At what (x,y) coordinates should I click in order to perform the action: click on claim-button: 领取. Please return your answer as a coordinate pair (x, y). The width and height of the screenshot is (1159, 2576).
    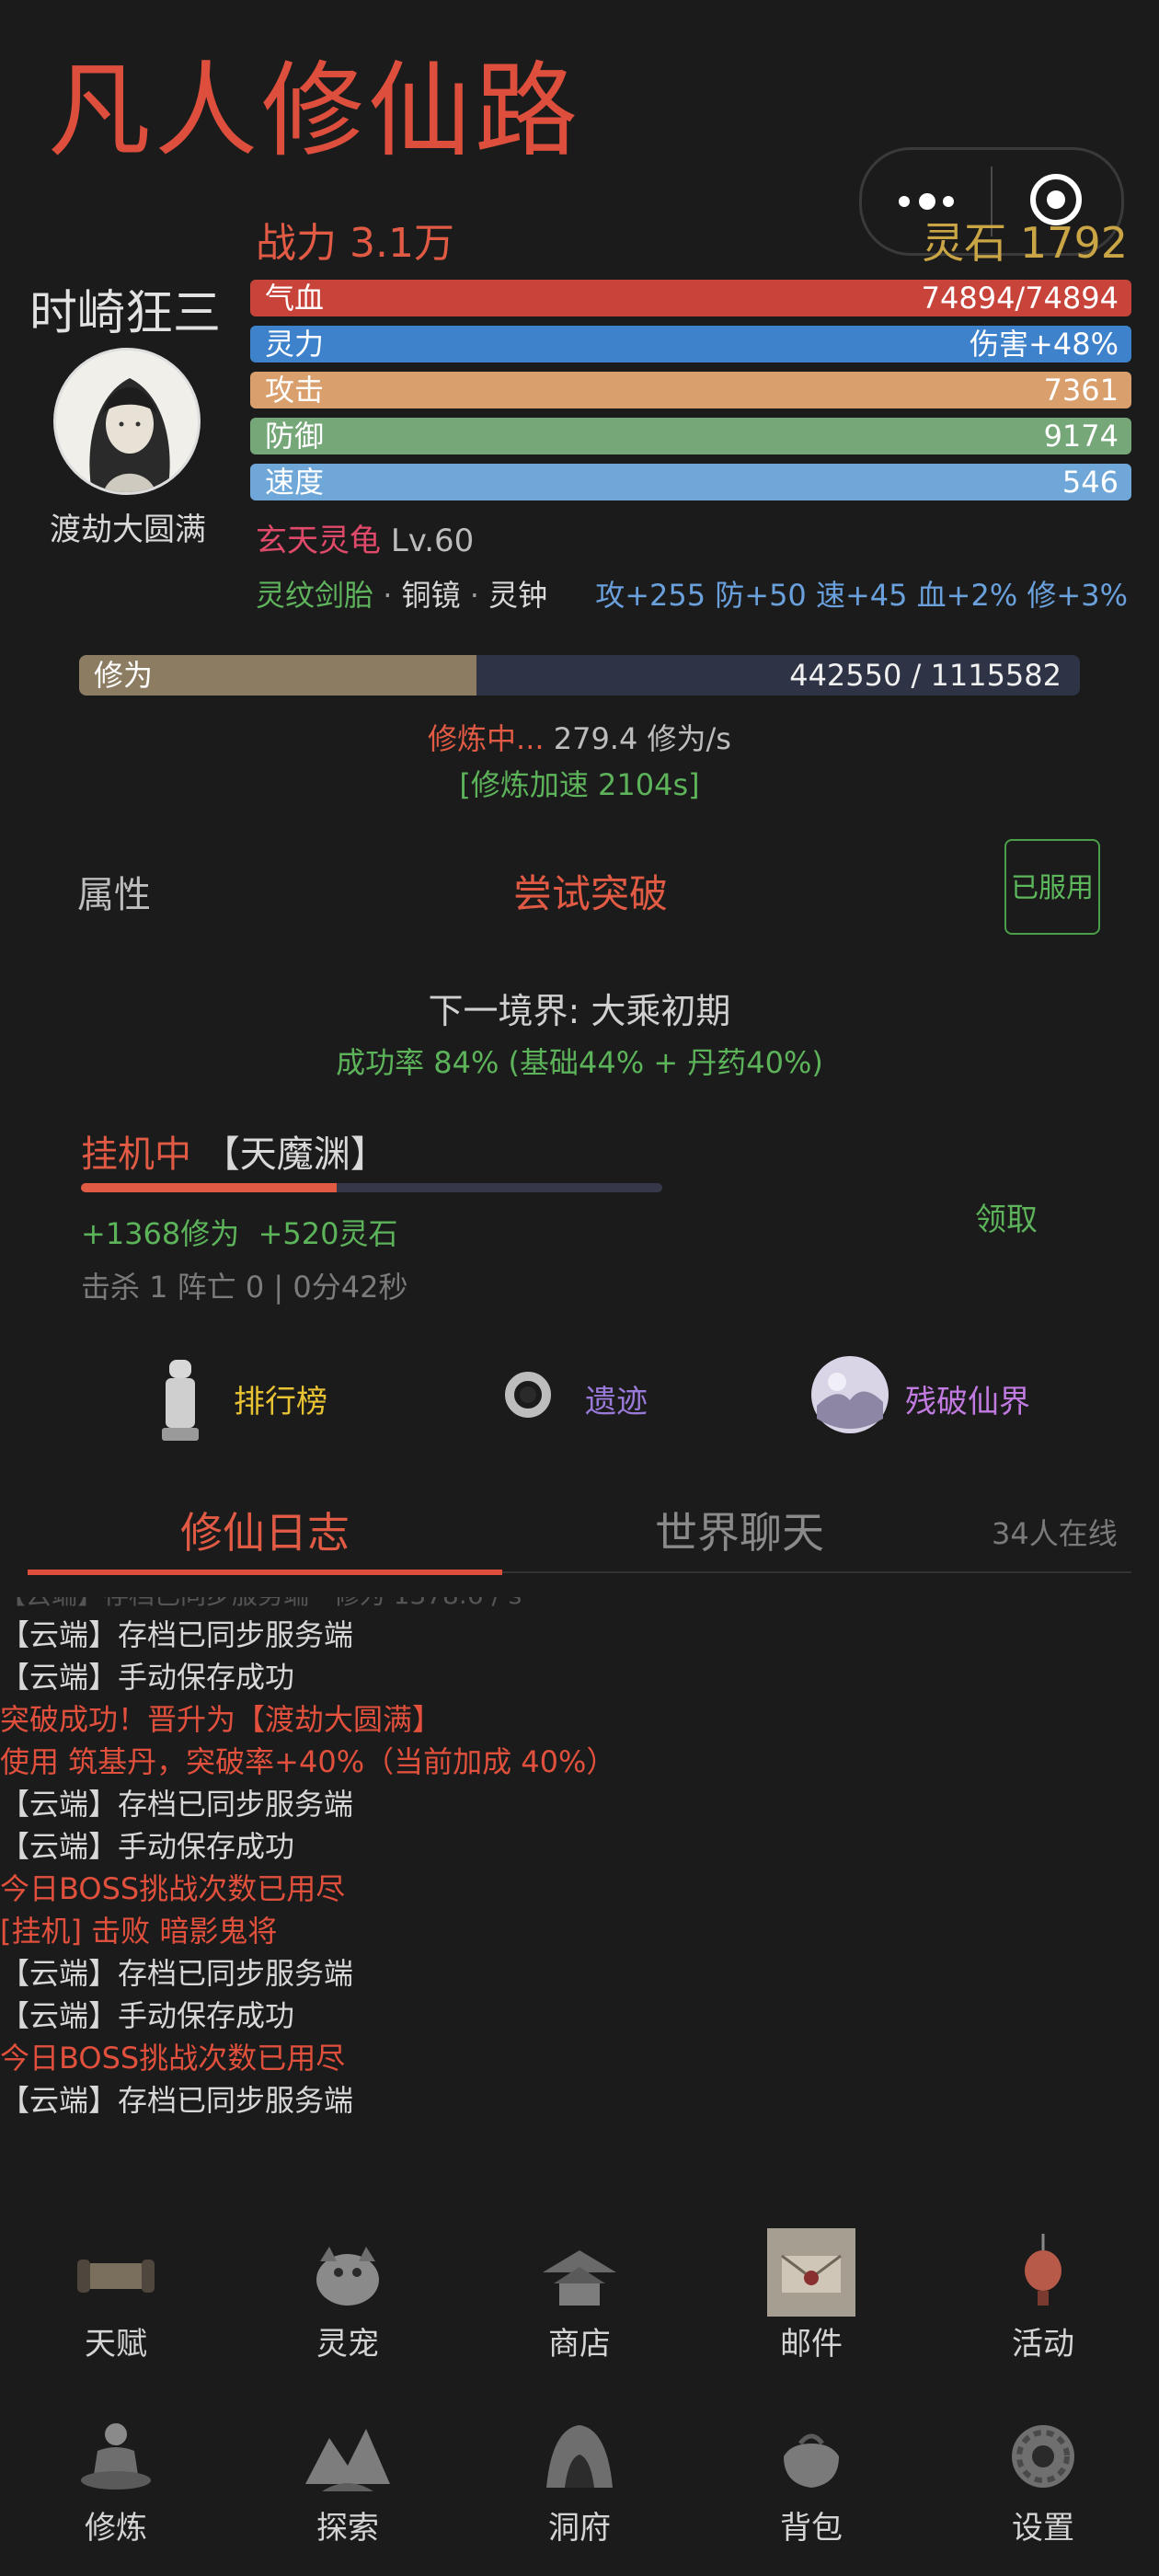
    Looking at the image, I should click on (1006, 1216).